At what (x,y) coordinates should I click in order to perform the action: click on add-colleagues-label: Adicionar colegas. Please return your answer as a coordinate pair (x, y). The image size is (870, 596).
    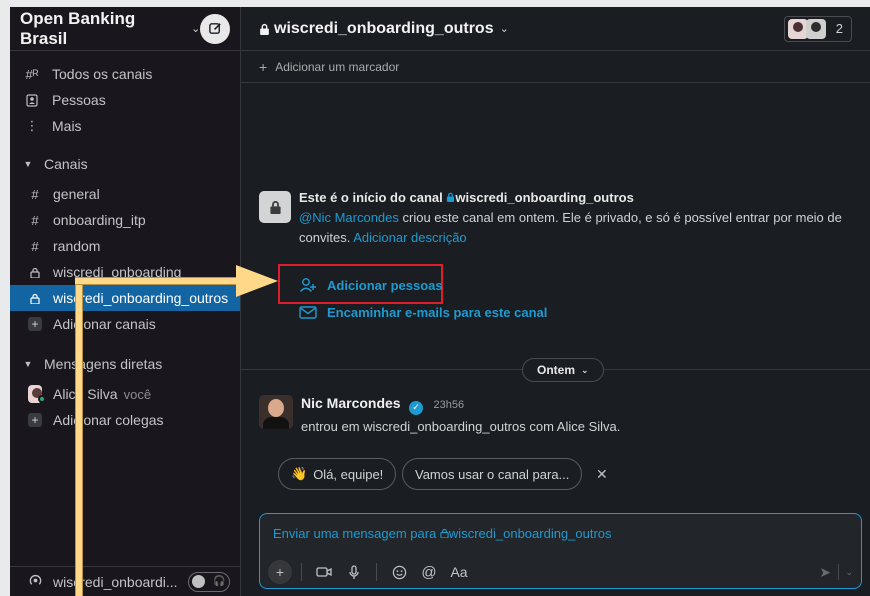
    Looking at the image, I should click on (108, 420).